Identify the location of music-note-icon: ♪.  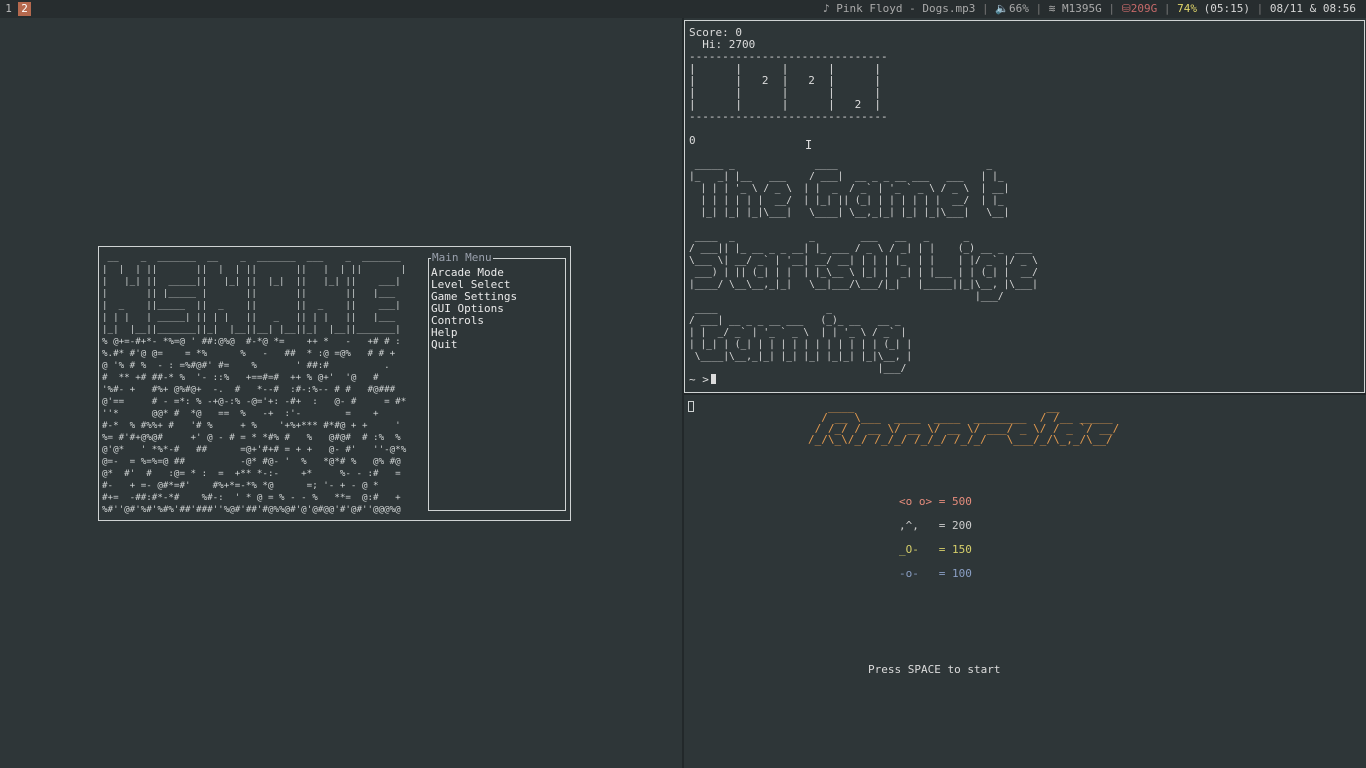
(826, 8).